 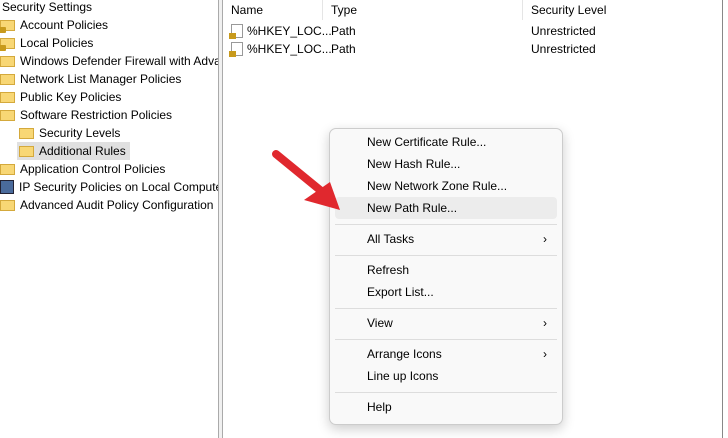 What do you see at coordinates (71, 97) in the screenshot?
I see `tree-label: Public Key Policies` at bounding box center [71, 97].